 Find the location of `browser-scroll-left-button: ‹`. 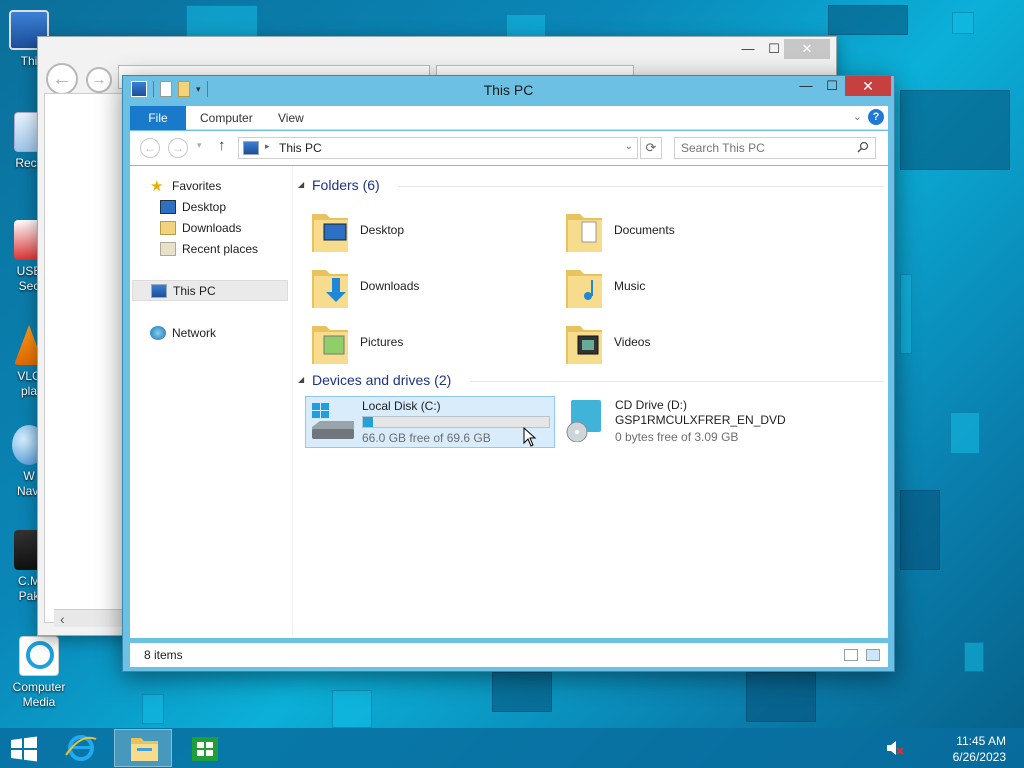

browser-scroll-left-button: ‹ is located at coordinates (89, 618).